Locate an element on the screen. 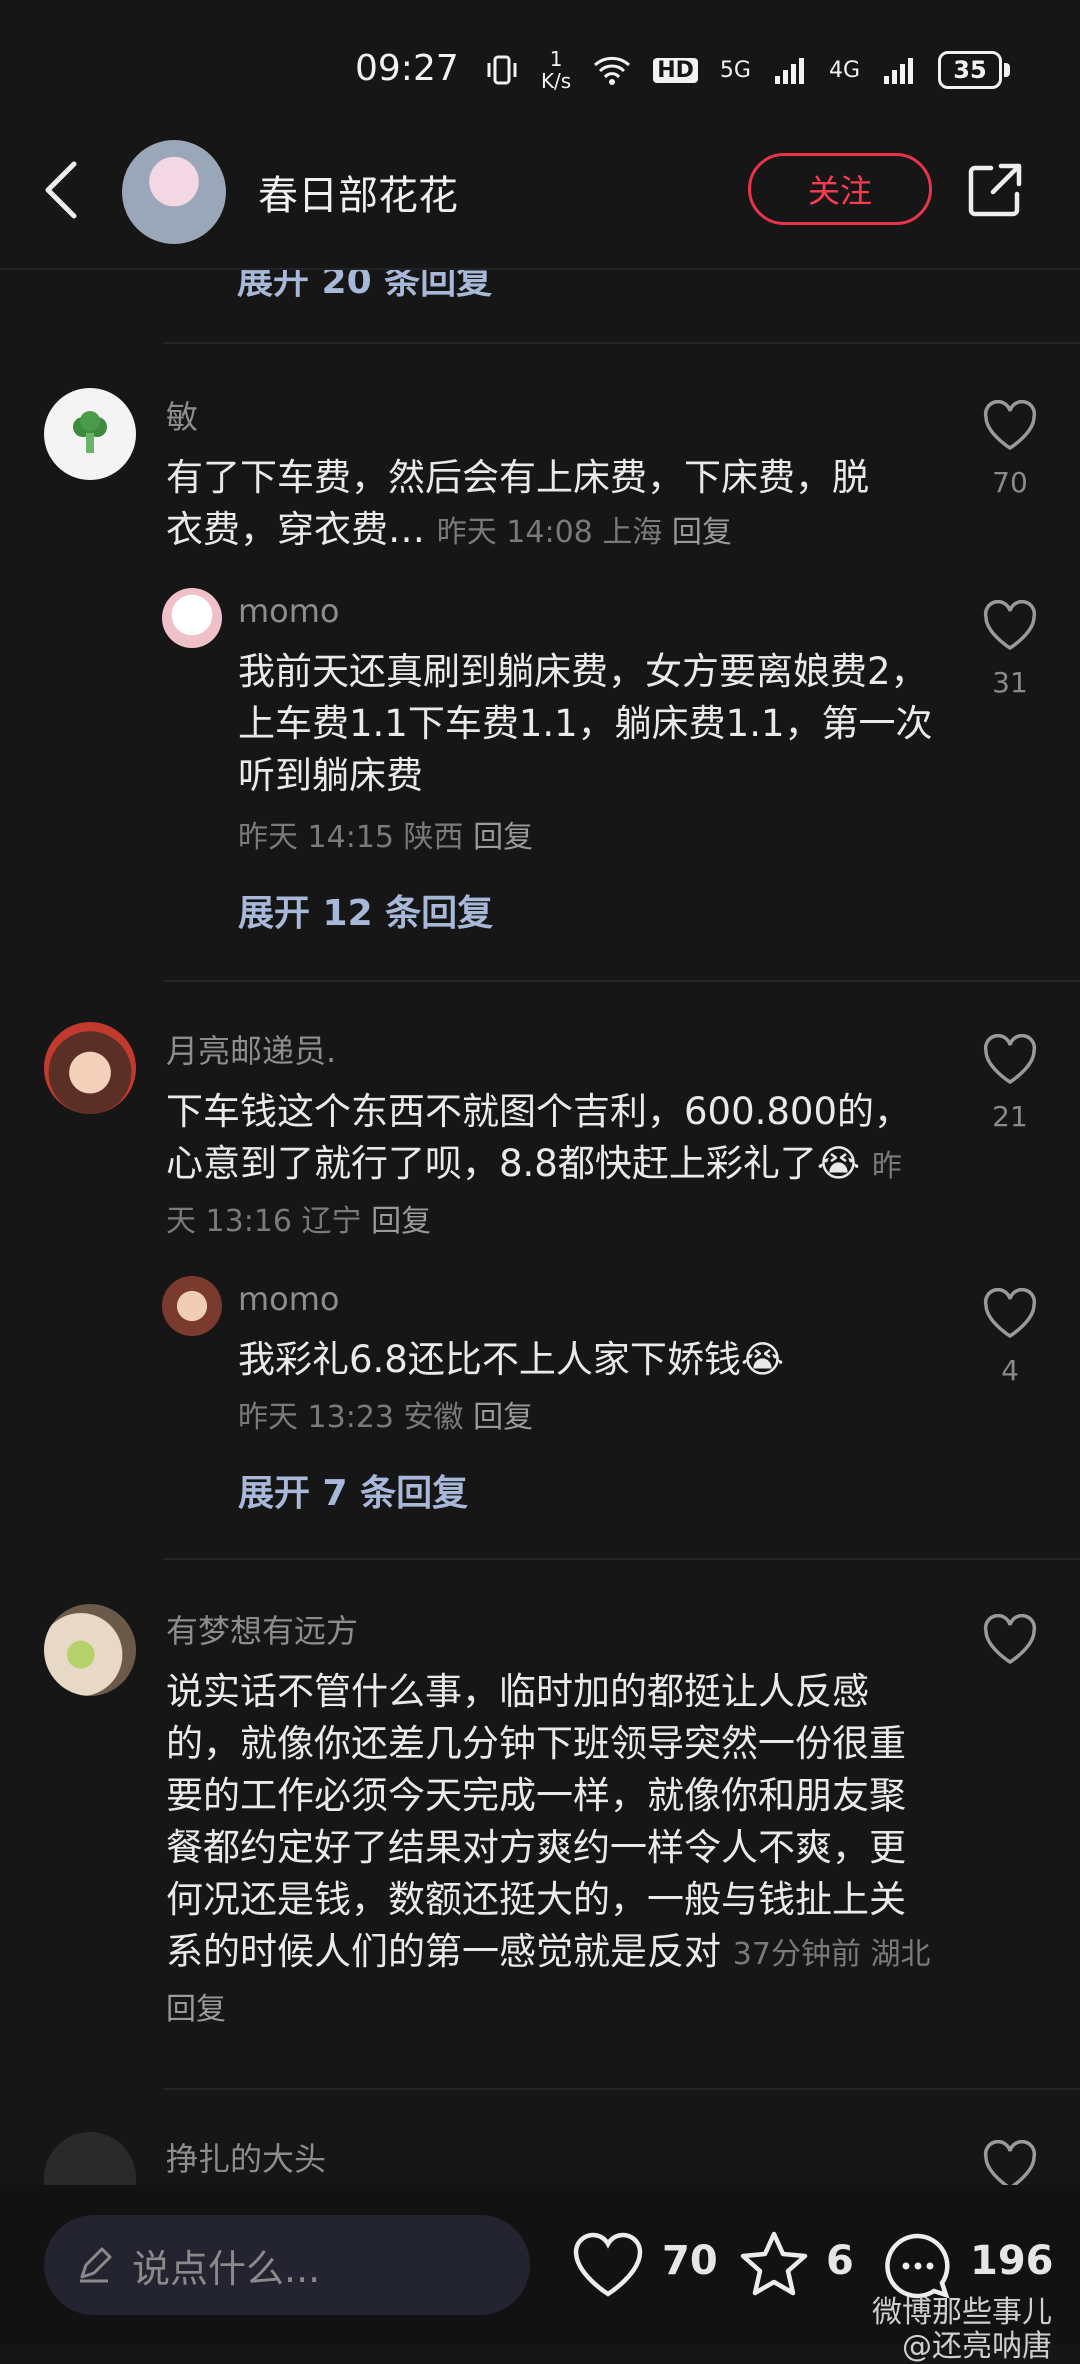 The width and height of the screenshot is (1080, 2364). comment-total: 196 is located at coordinates (1012, 2261).